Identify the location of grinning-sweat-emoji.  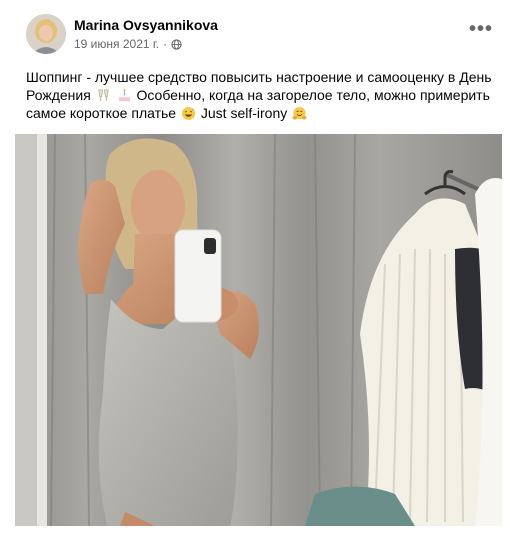
(188, 113).